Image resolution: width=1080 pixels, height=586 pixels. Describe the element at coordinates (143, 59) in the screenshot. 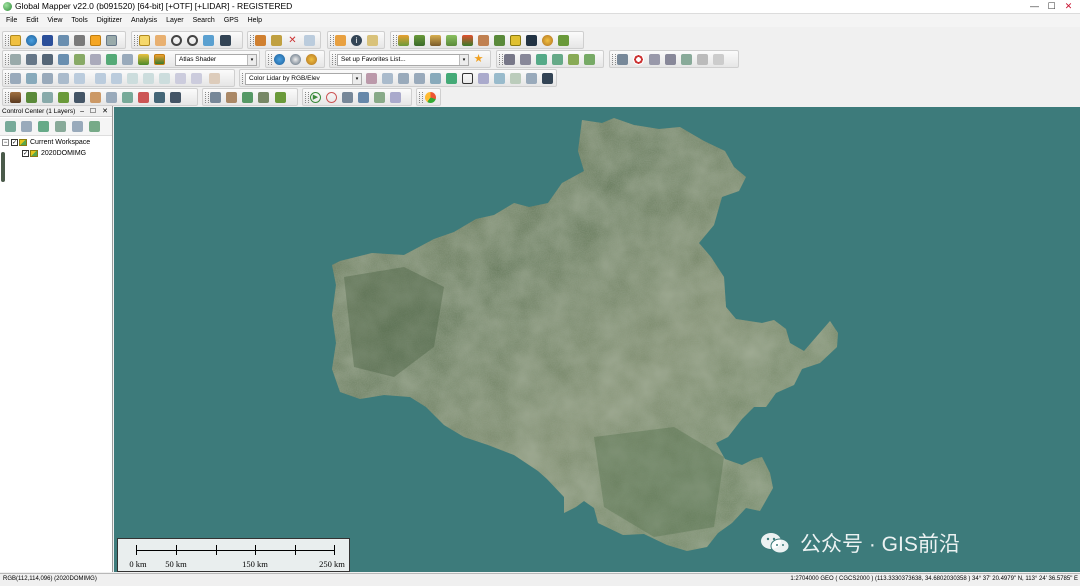

I see `hillshade-icon` at that location.